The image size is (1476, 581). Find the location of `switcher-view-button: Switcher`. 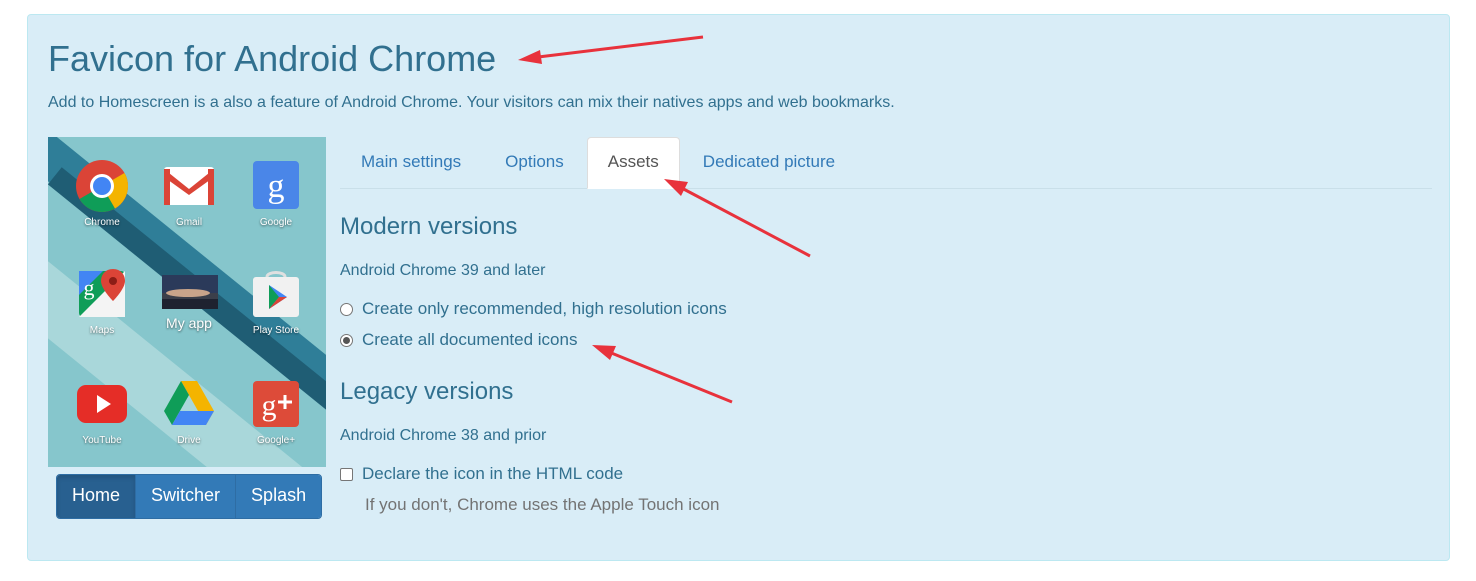

switcher-view-button: Switcher is located at coordinates (186, 496).